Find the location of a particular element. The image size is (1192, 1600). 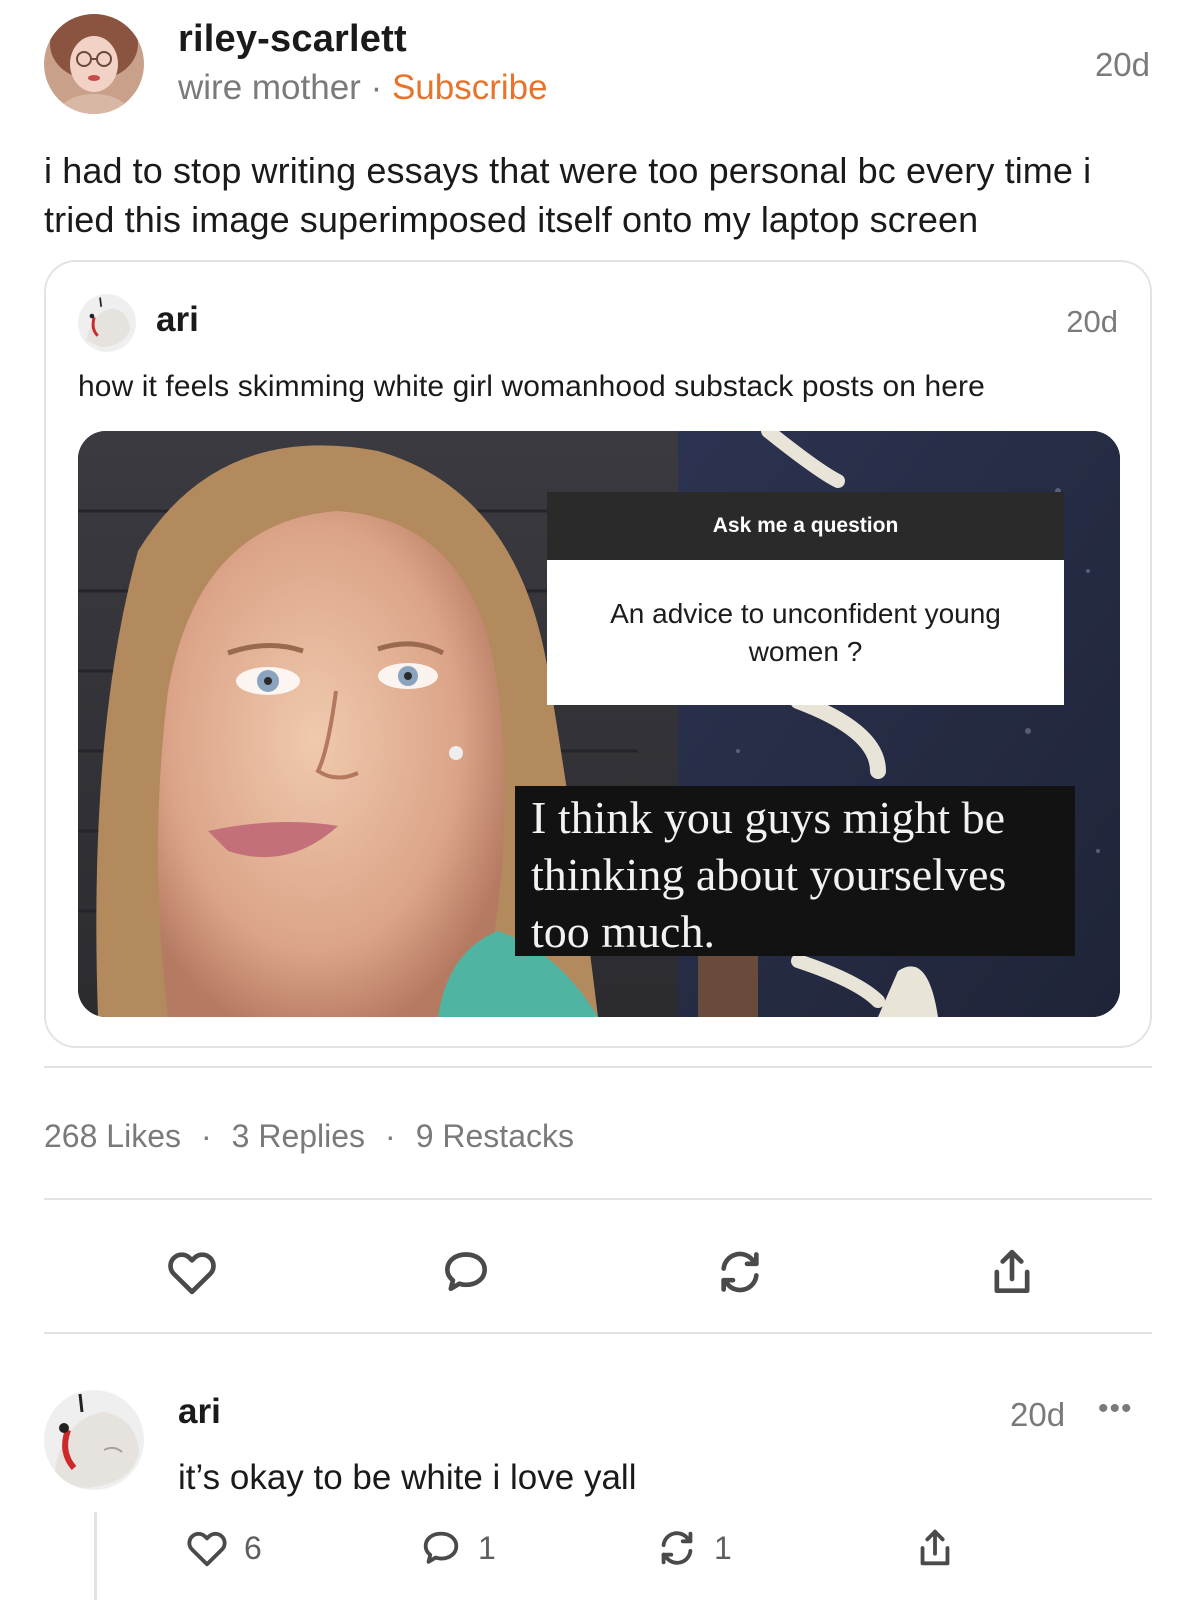

post-author-name: riley-scarlett is located at coordinates (292, 39).